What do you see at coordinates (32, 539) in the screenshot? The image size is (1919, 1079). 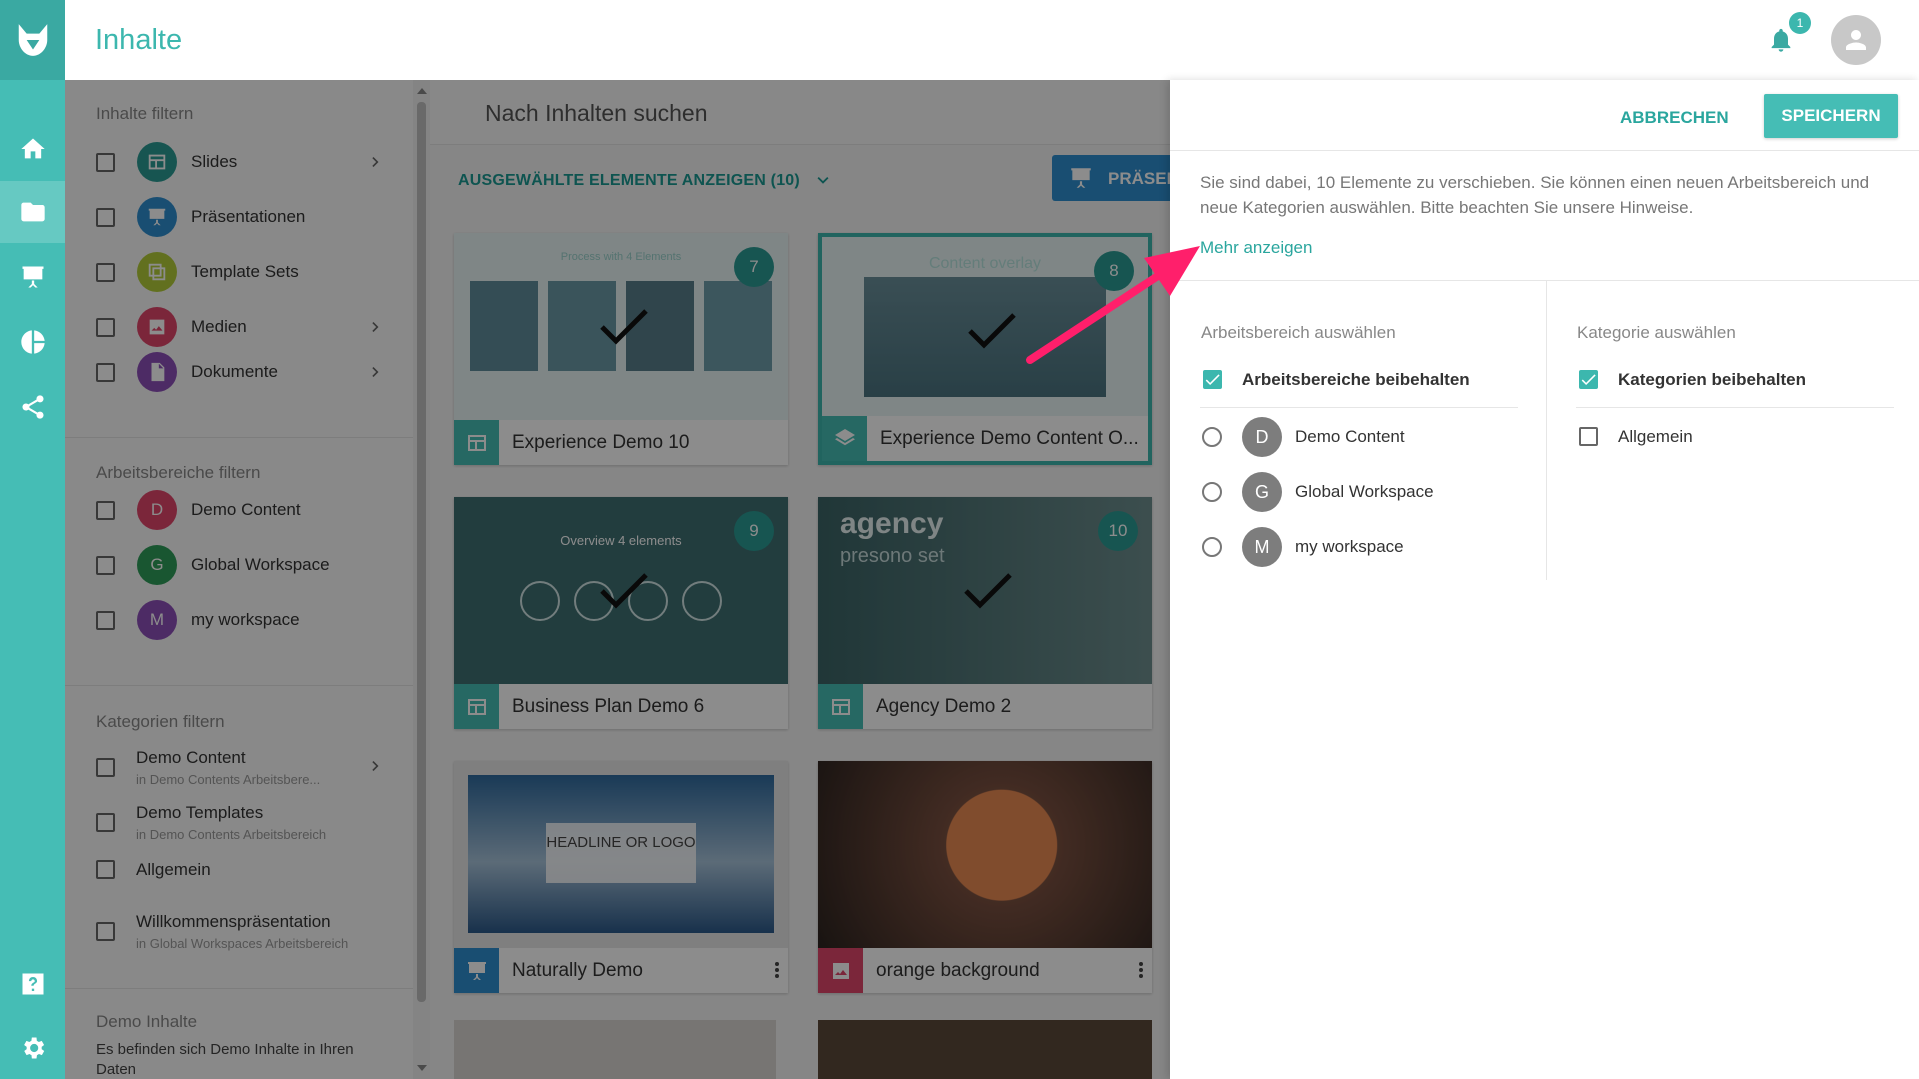 I see `nav-rail` at bounding box center [32, 539].